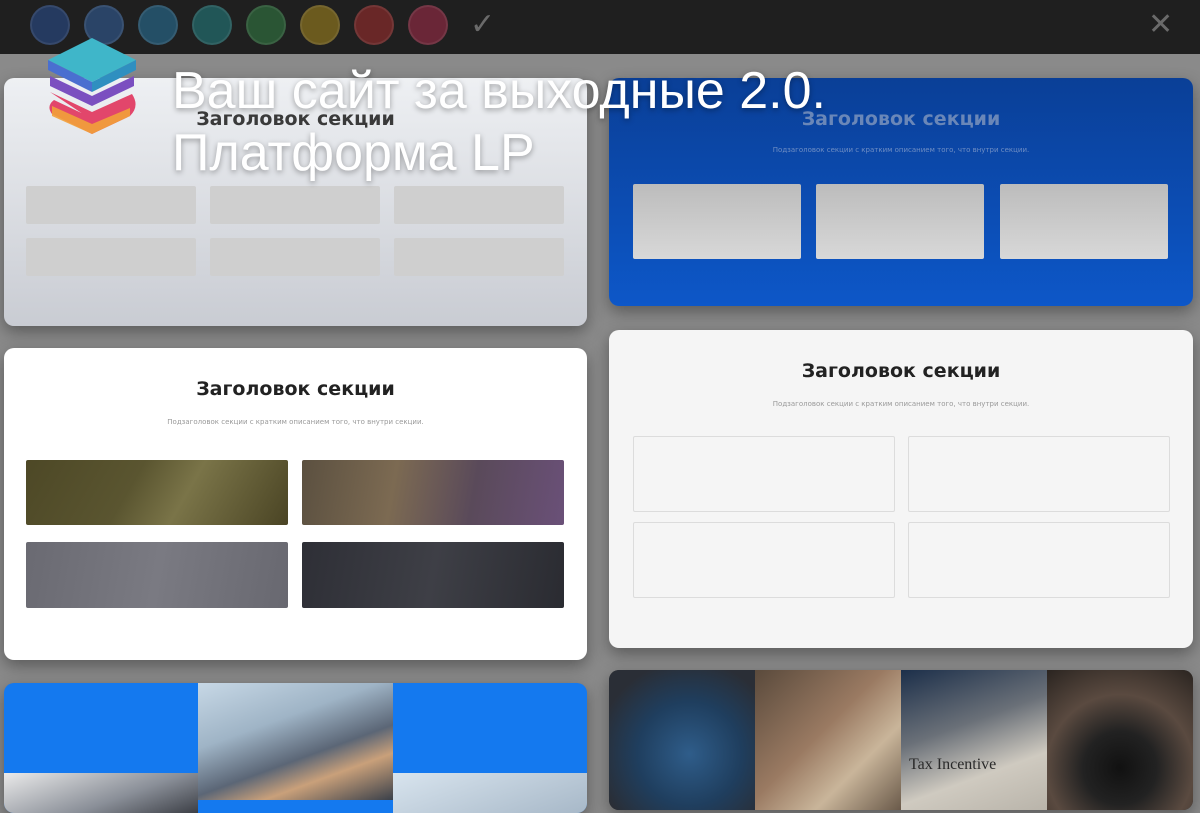 Image resolution: width=1200 pixels, height=813 pixels. What do you see at coordinates (157, 575) in the screenshot?
I see `gallery-photo-sprinkles` at bounding box center [157, 575].